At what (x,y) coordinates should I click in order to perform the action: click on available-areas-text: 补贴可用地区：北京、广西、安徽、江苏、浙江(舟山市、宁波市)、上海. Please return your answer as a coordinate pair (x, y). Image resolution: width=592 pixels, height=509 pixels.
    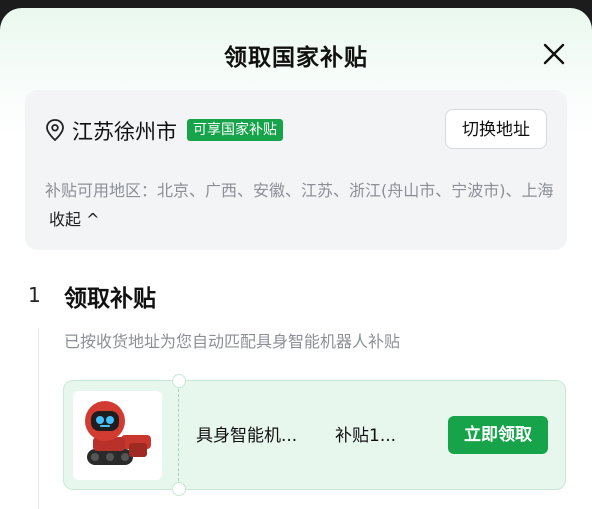
    Looking at the image, I should click on (299, 190).